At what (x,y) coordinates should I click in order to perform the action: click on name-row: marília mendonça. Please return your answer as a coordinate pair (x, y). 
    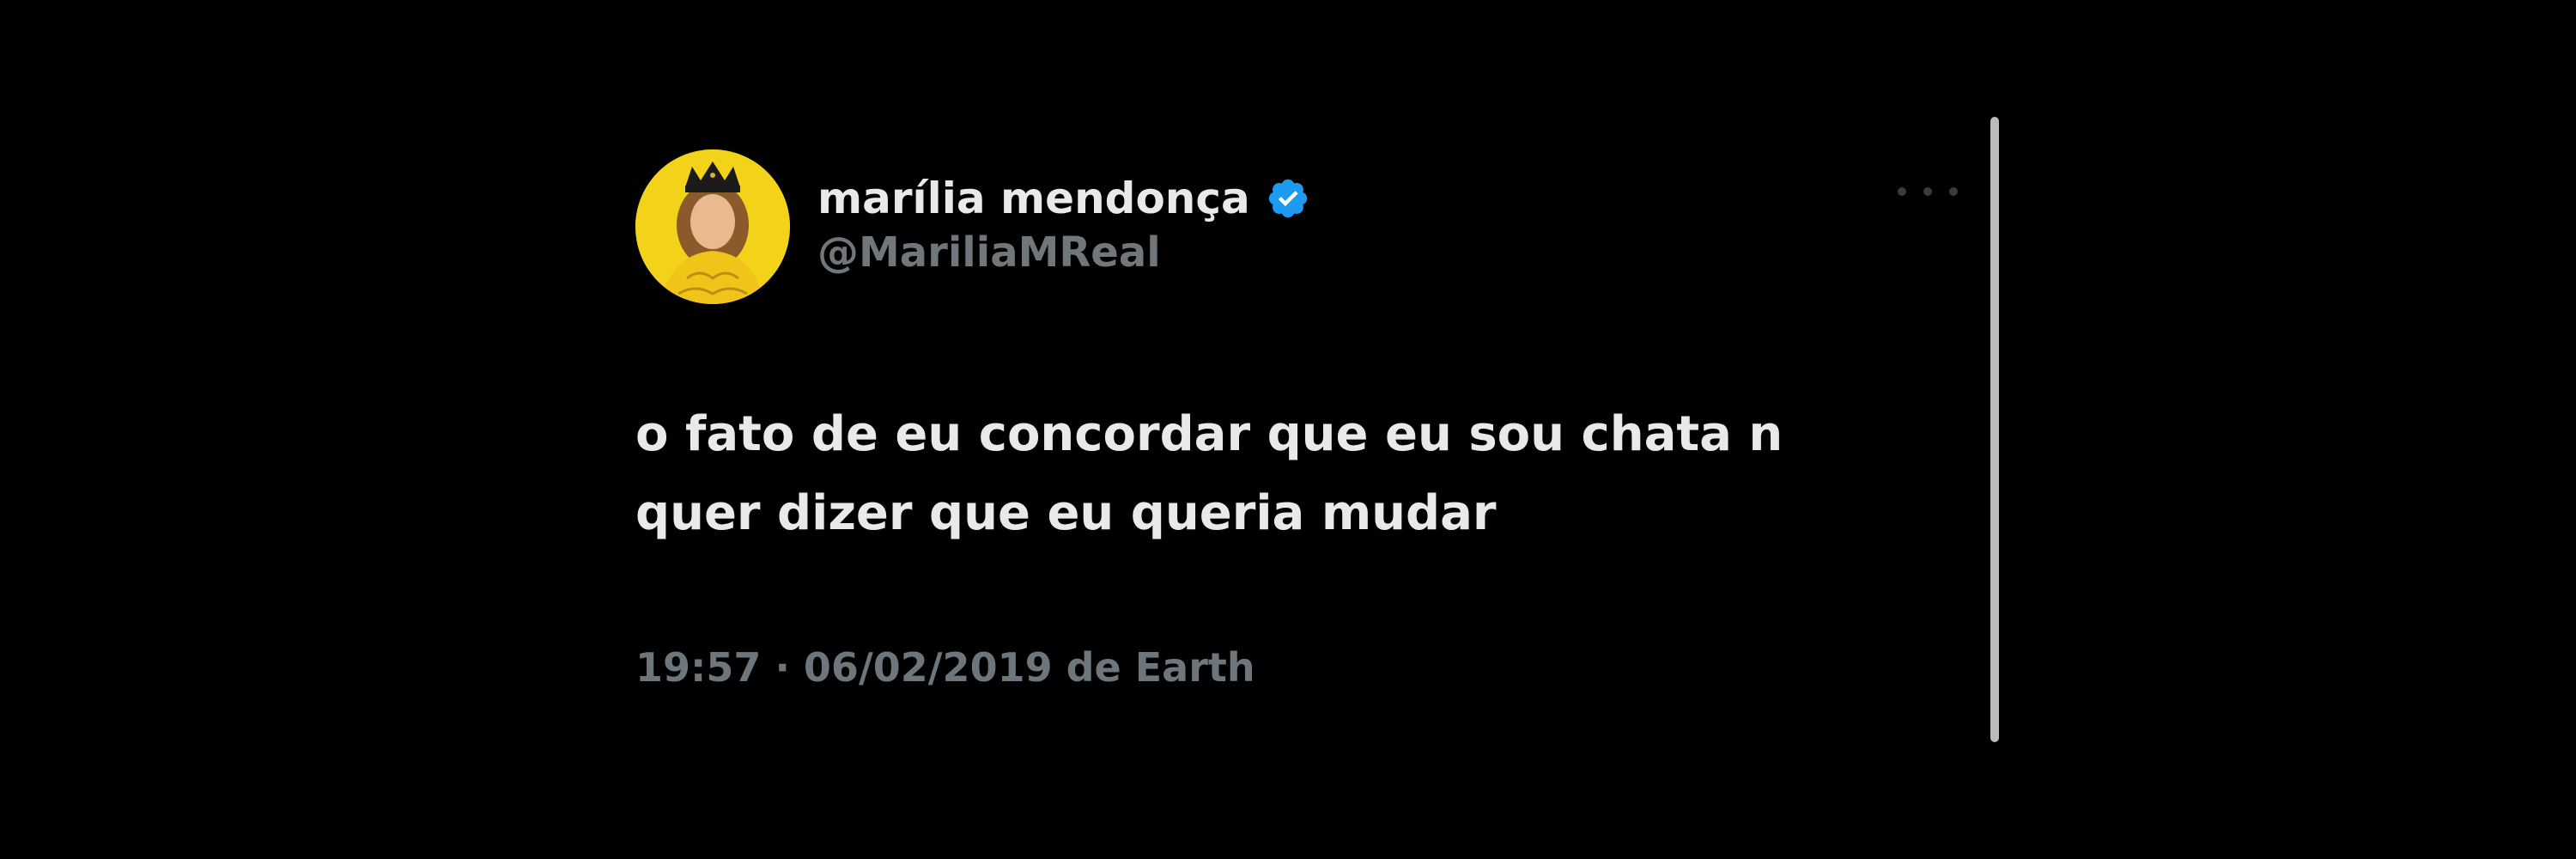
    Looking at the image, I should click on (1063, 198).